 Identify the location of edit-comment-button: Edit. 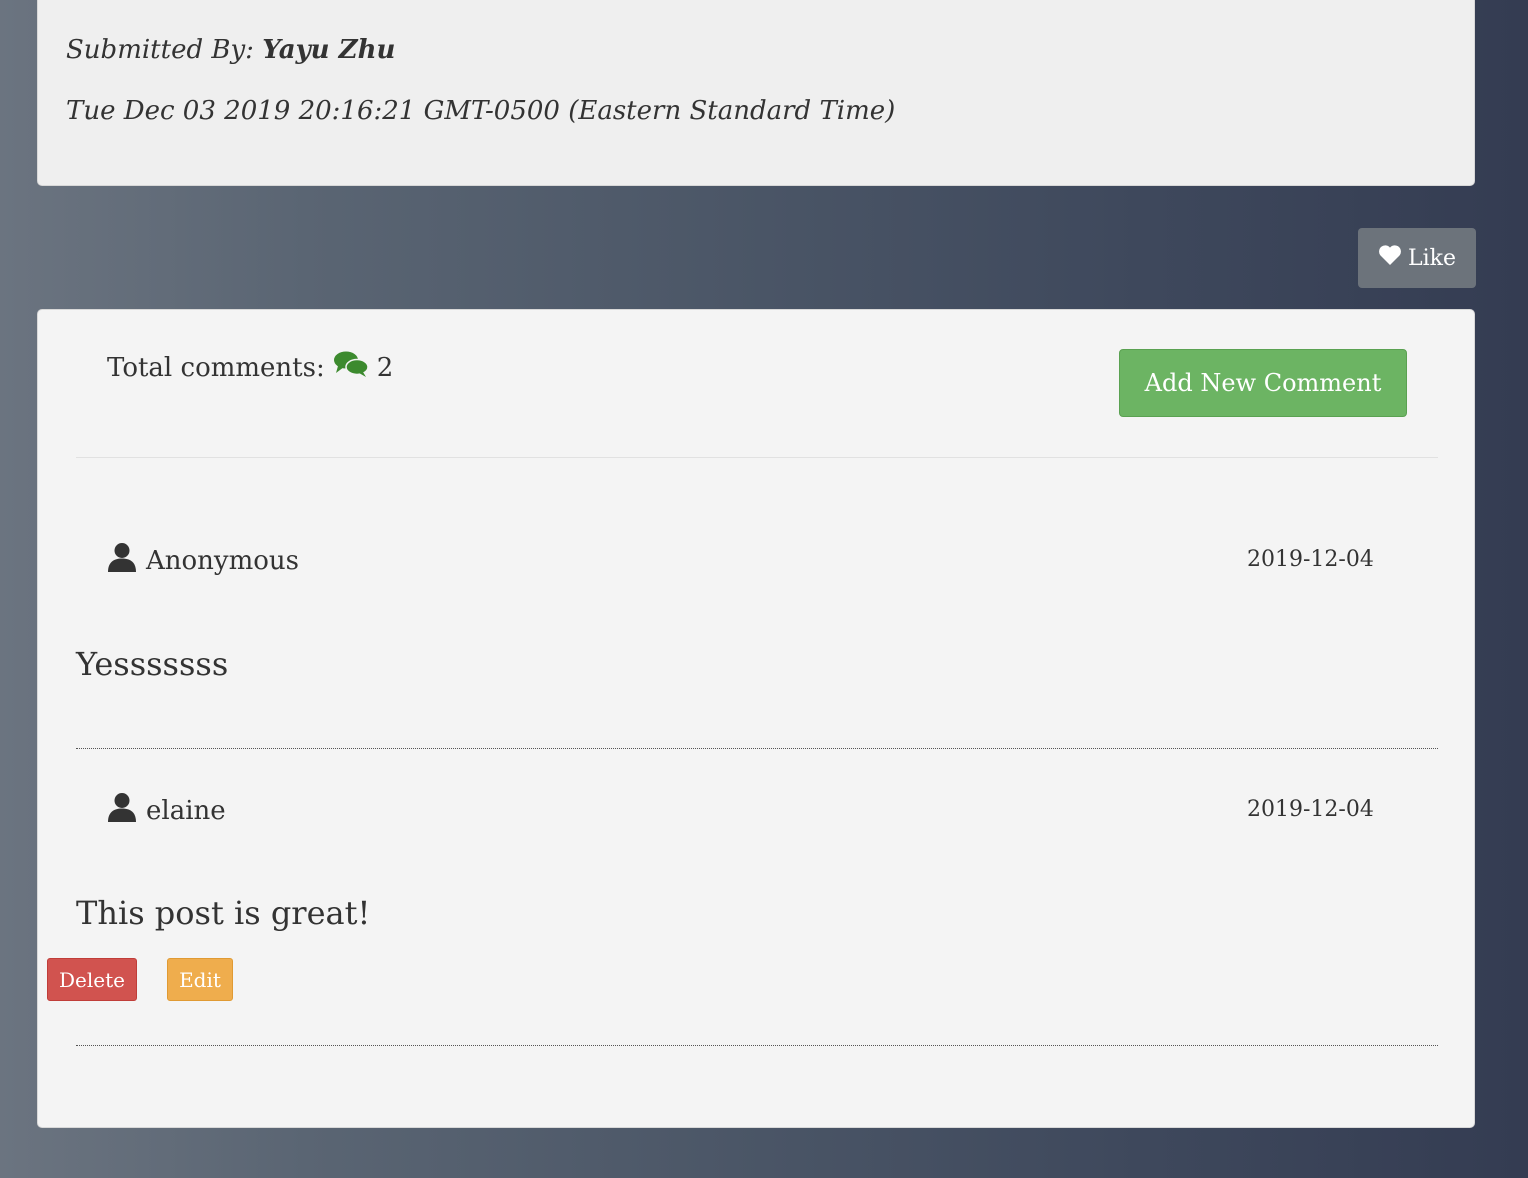
(200, 979).